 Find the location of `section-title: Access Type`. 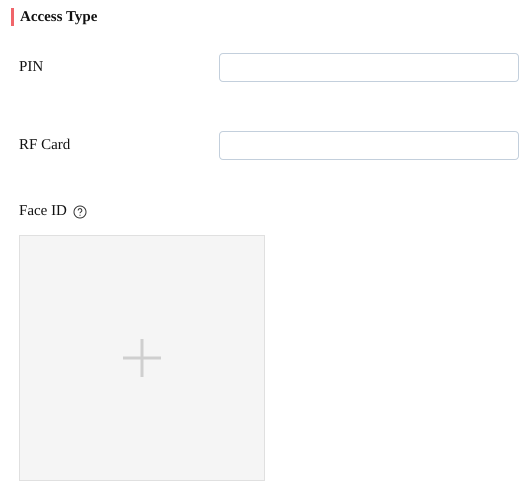

section-title: Access Type is located at coordinates (59, 17).